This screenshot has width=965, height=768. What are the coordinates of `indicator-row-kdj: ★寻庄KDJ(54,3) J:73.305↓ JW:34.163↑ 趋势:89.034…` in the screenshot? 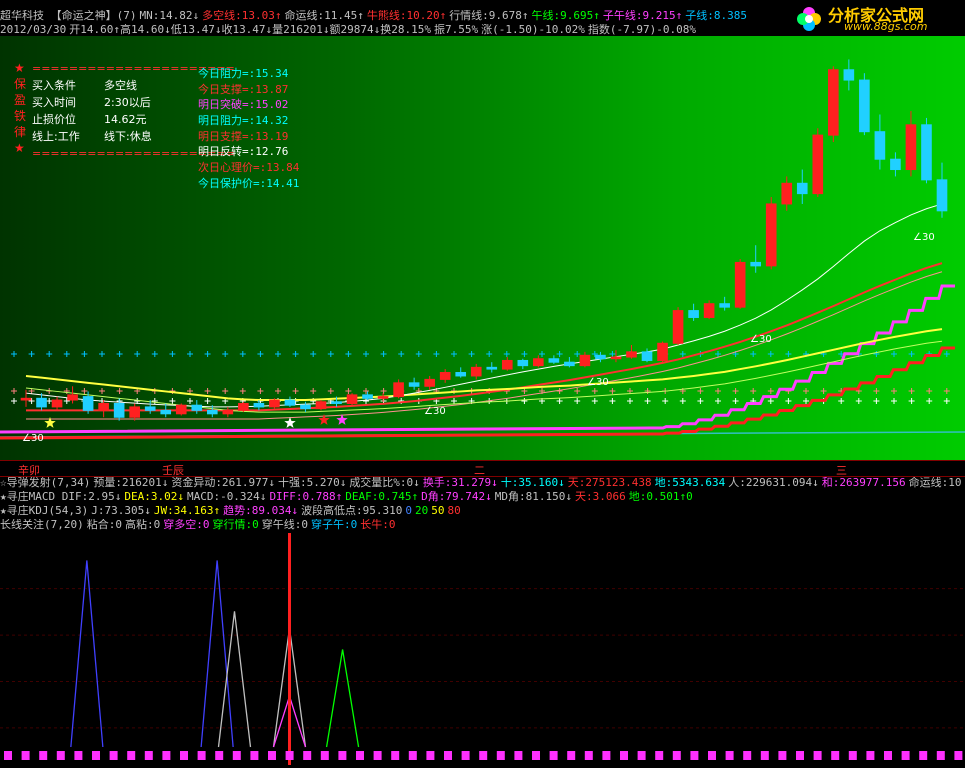 It's located at (482, 511).